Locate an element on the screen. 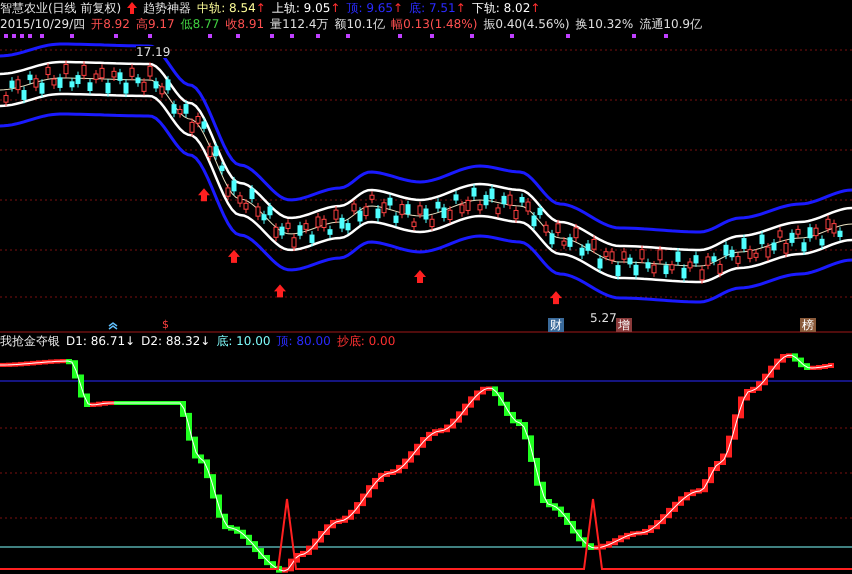 Image resolution: width=852 pixels, height=574 pixels. quote-value: 额10.1亿 is located at coordinates (360, 24).